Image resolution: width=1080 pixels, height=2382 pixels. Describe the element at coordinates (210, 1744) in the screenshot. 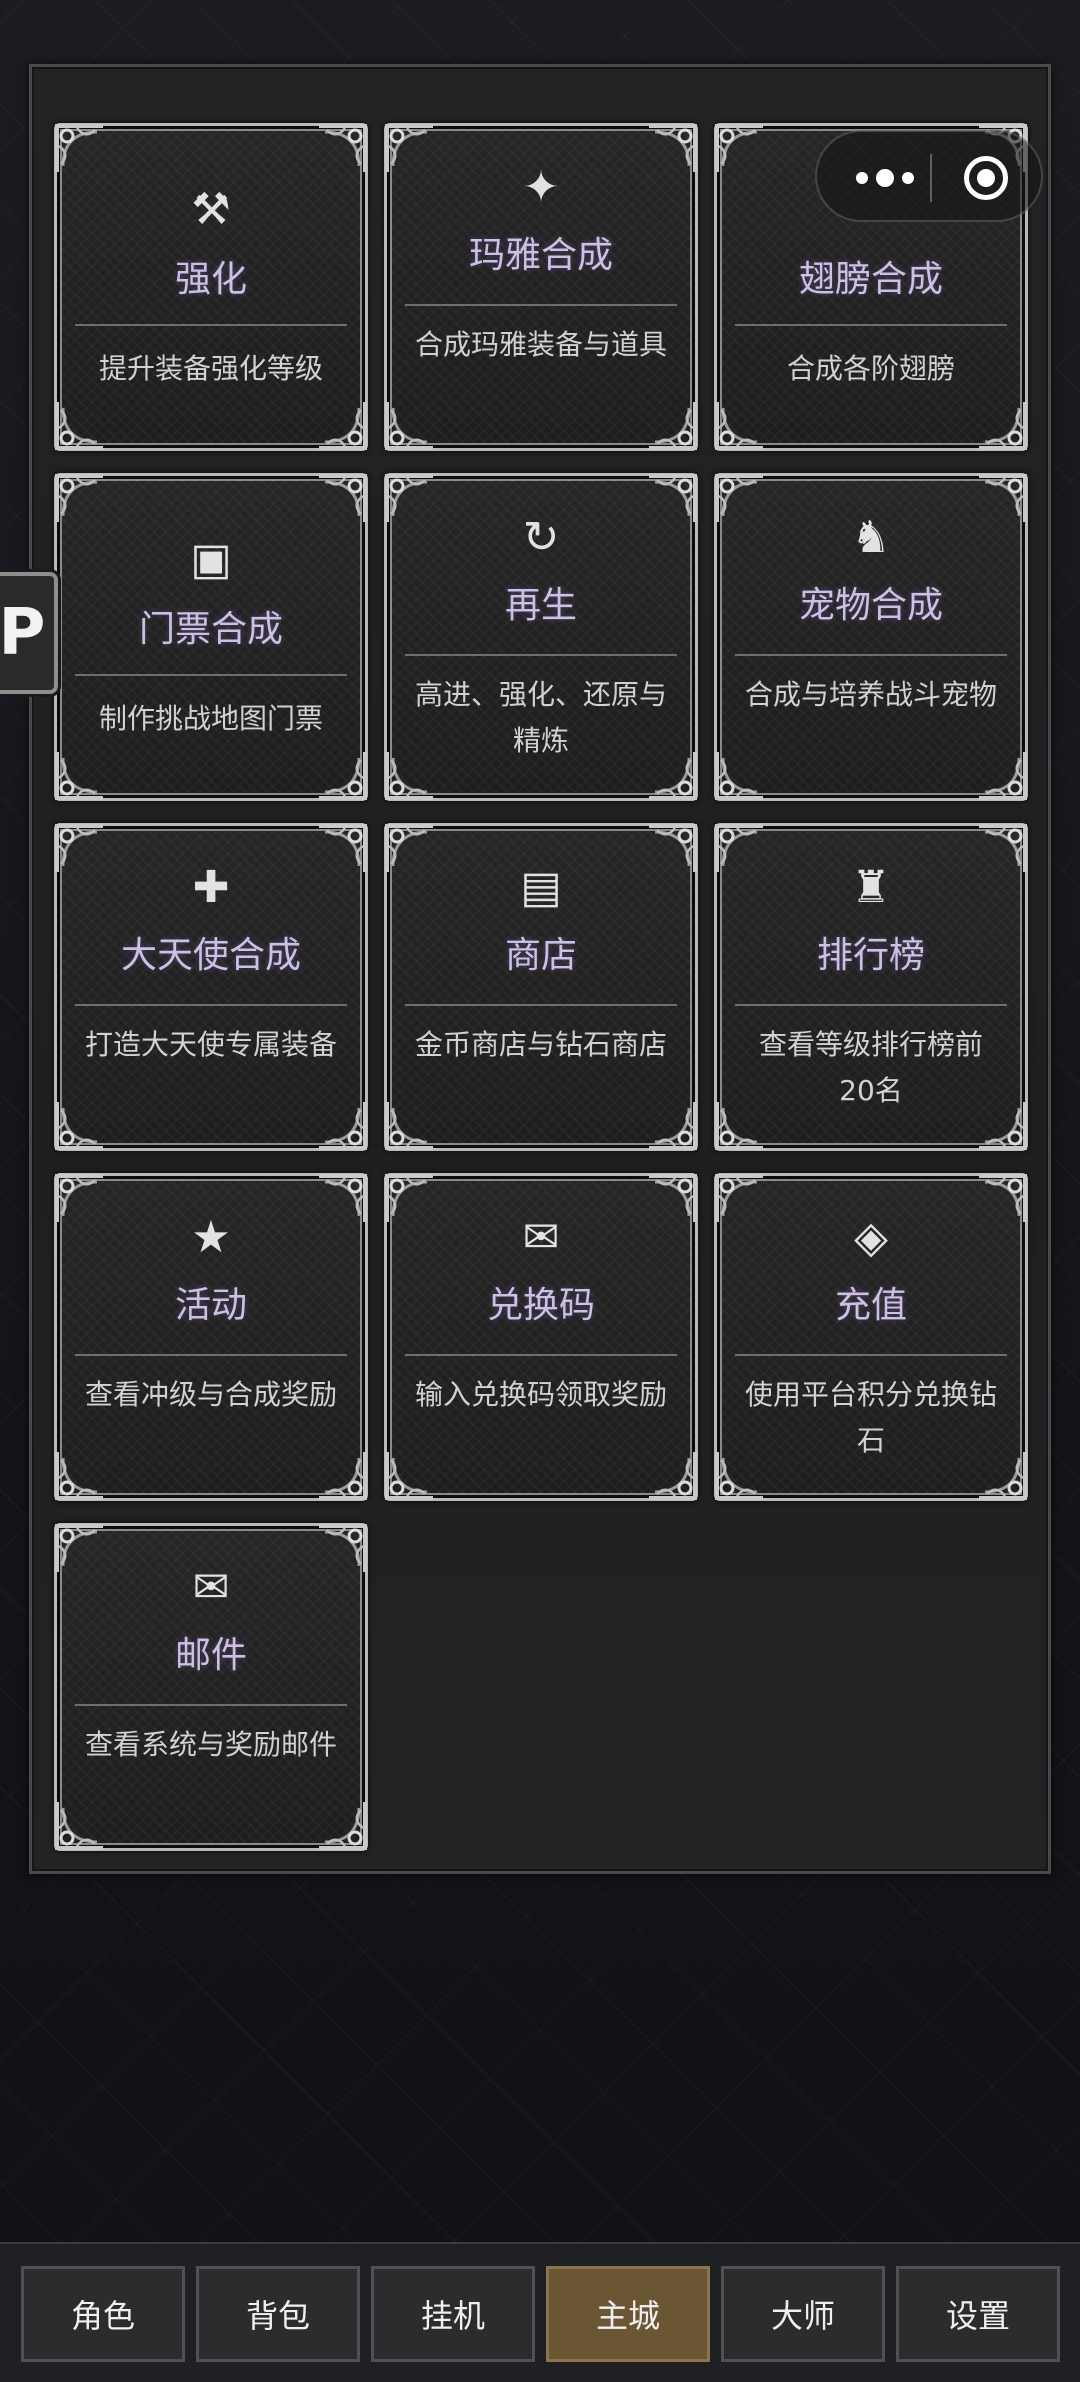

I see `card-description: 查看系统与奖励邮件` at that location.